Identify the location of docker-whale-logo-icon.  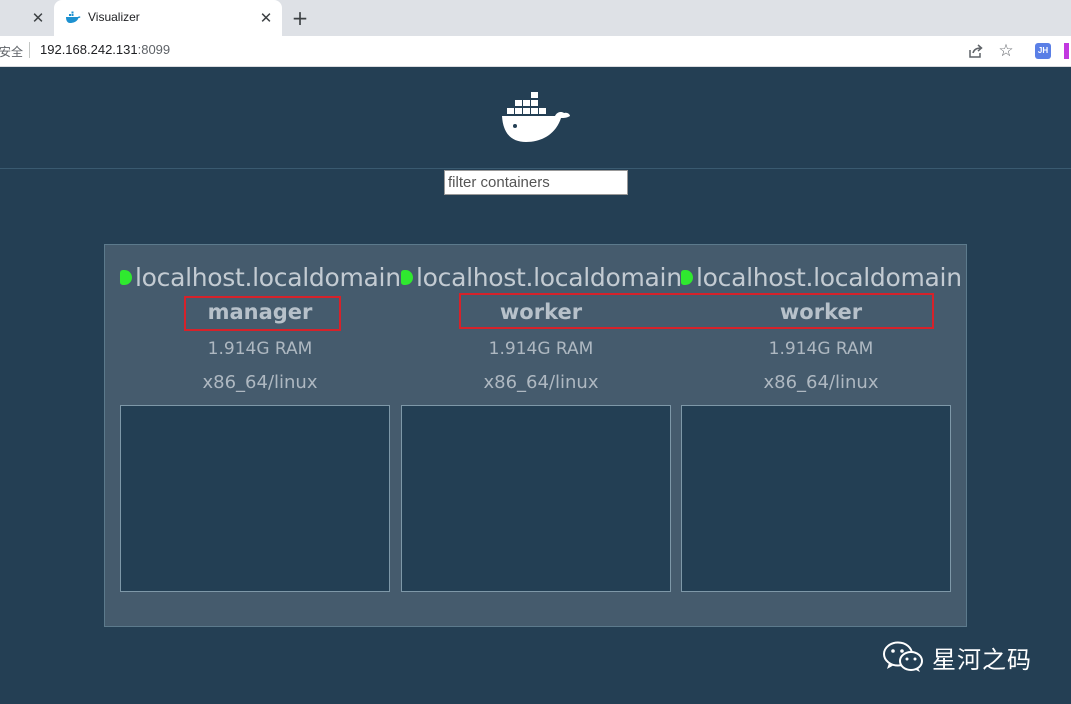
(536, 117).